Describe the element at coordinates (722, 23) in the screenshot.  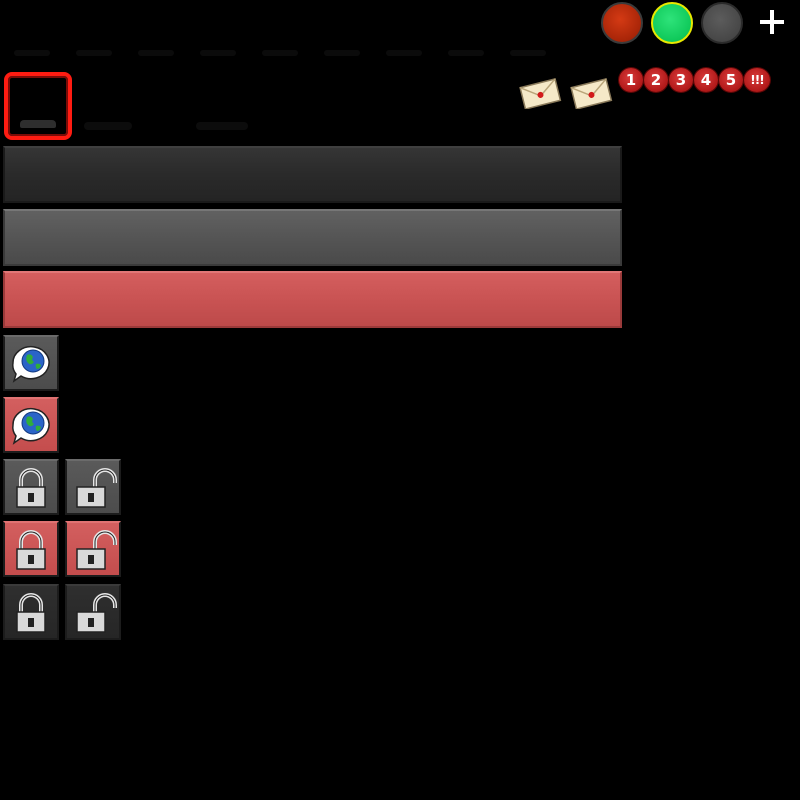
I see `color-swatch-gray` at that location.